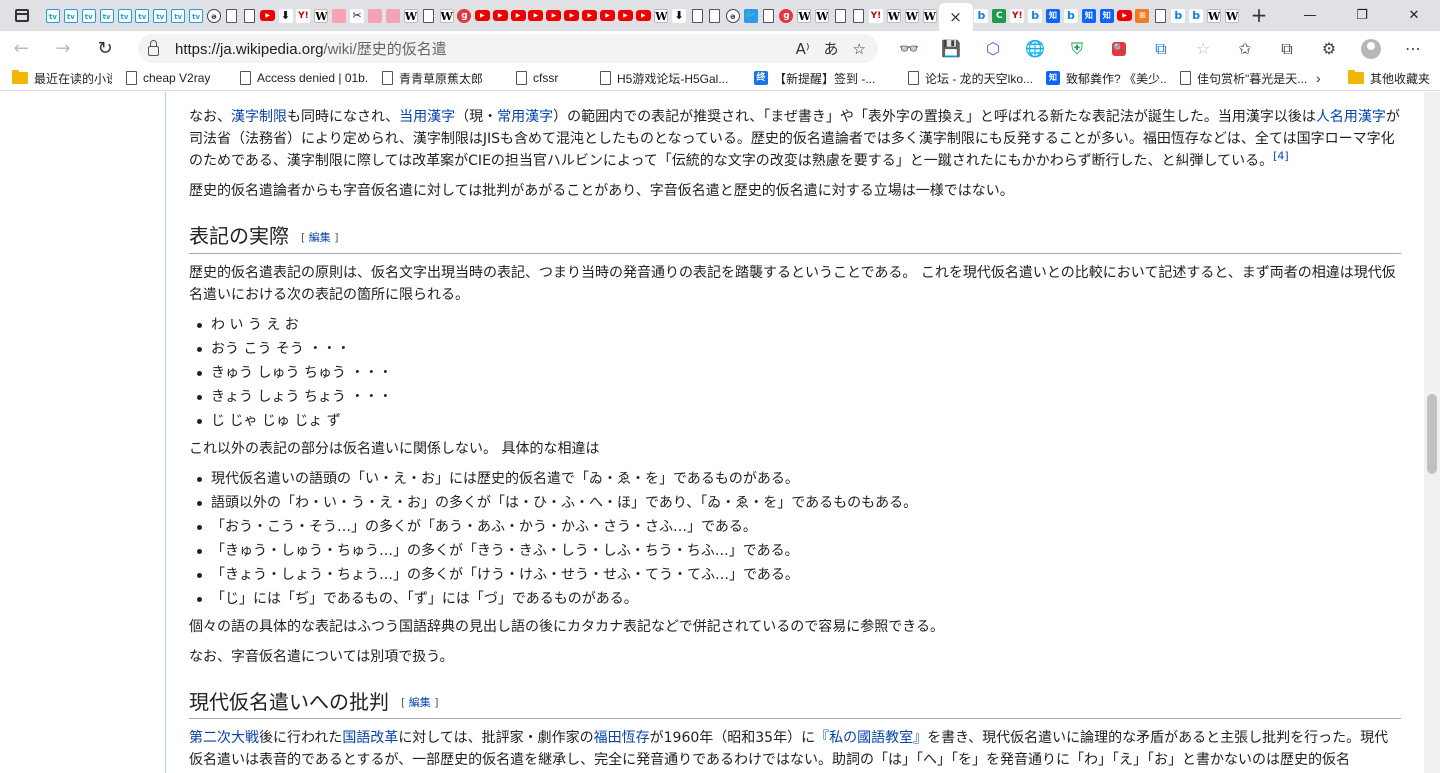  I want to click on tab-24: ▶, so click(482, 15).